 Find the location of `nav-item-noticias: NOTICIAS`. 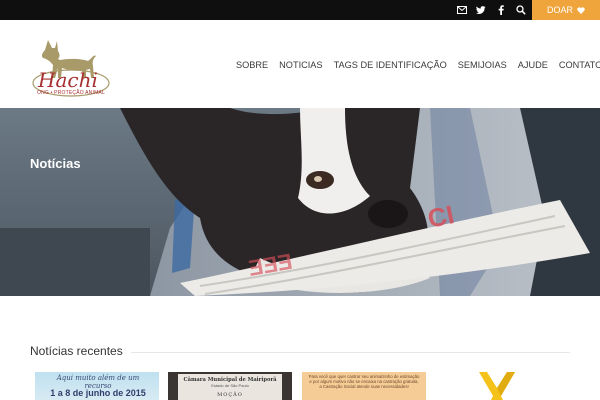

nav-item-noticias: NOTICIAS is located at coordinates (300, 65).